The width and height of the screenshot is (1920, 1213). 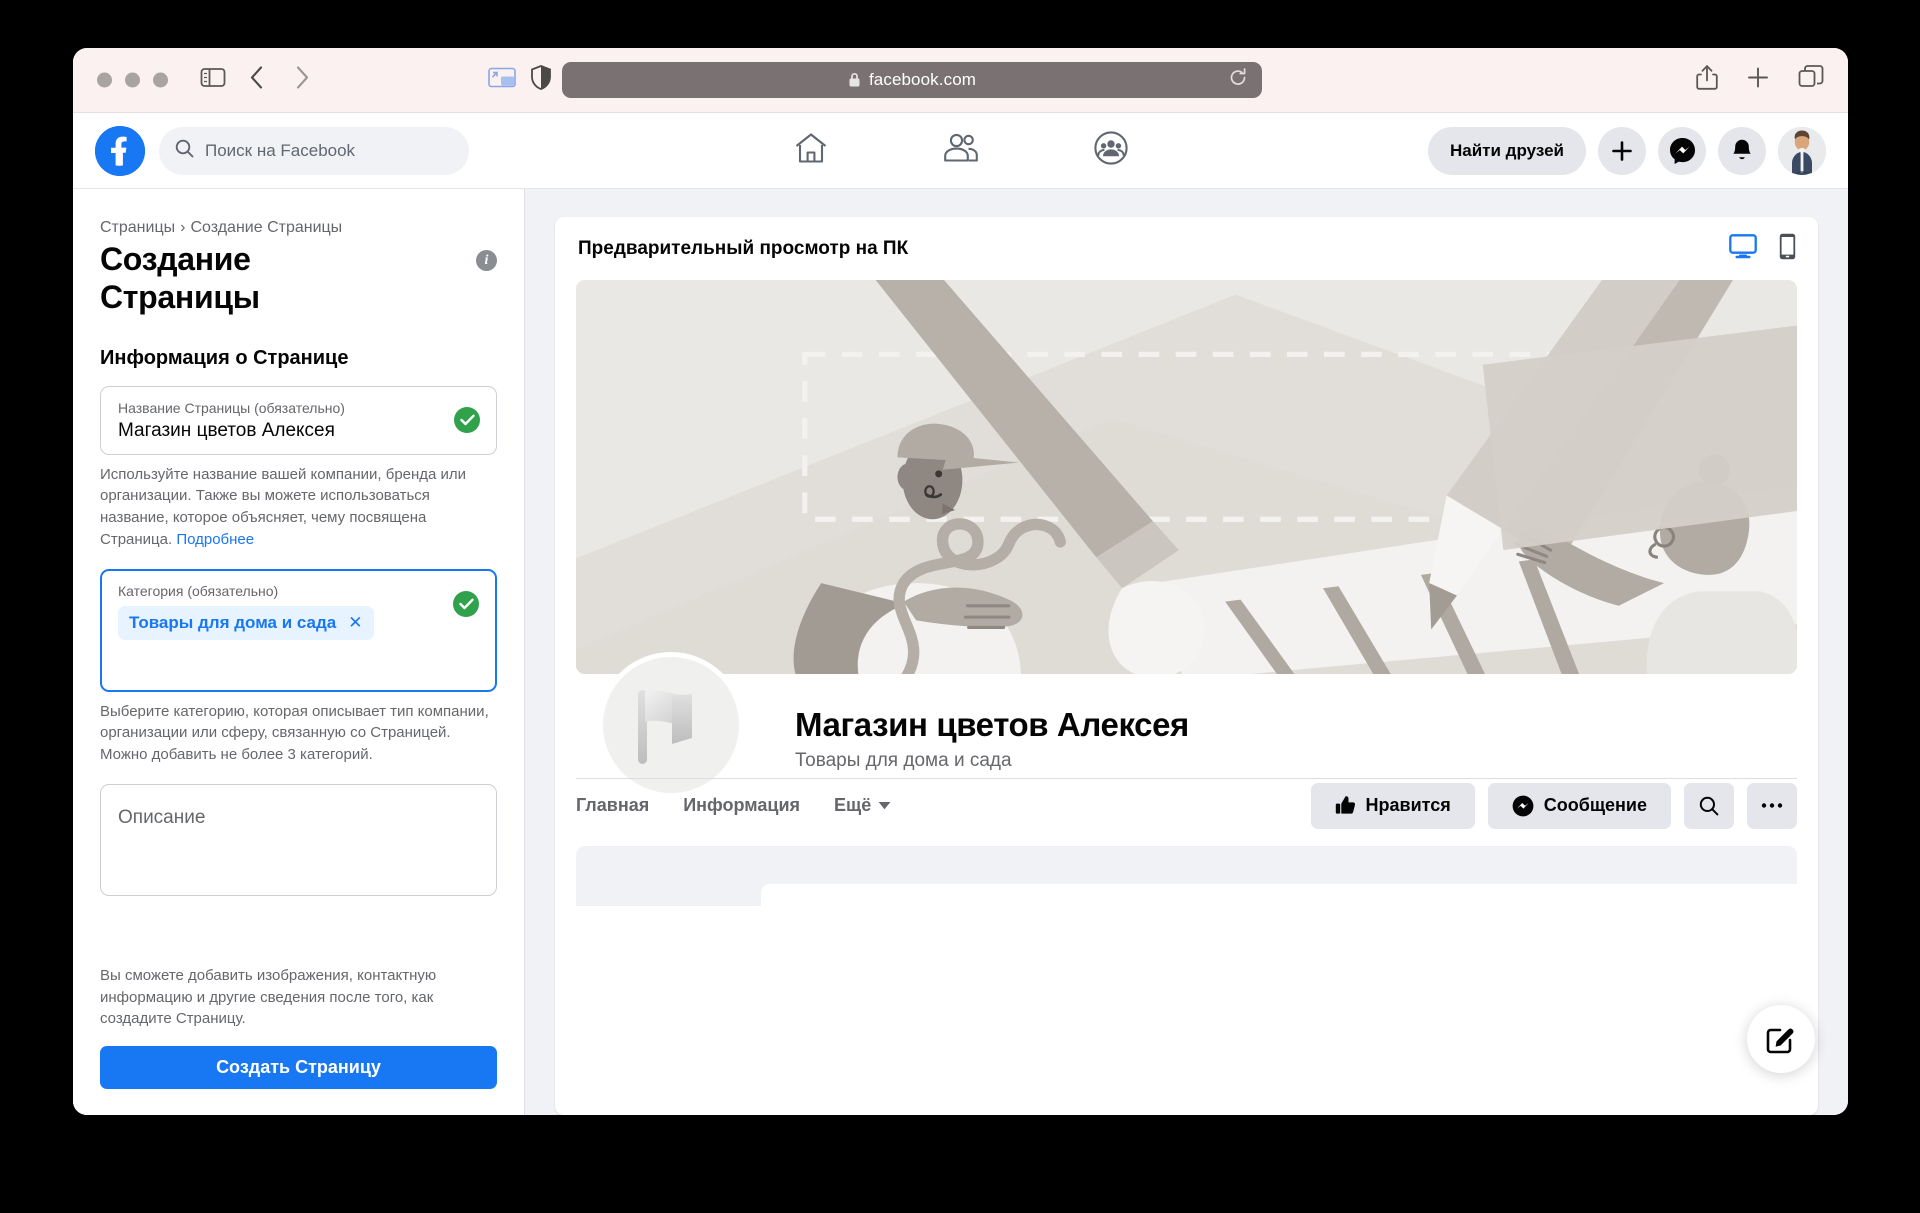 I want to click on preview-nav-item-more: Ещё, so click(x=862, y=805).